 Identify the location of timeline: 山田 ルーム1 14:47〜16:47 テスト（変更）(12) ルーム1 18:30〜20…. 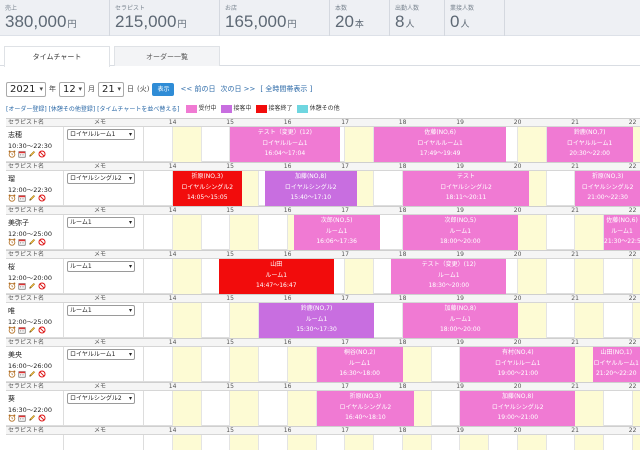
(392, 276).